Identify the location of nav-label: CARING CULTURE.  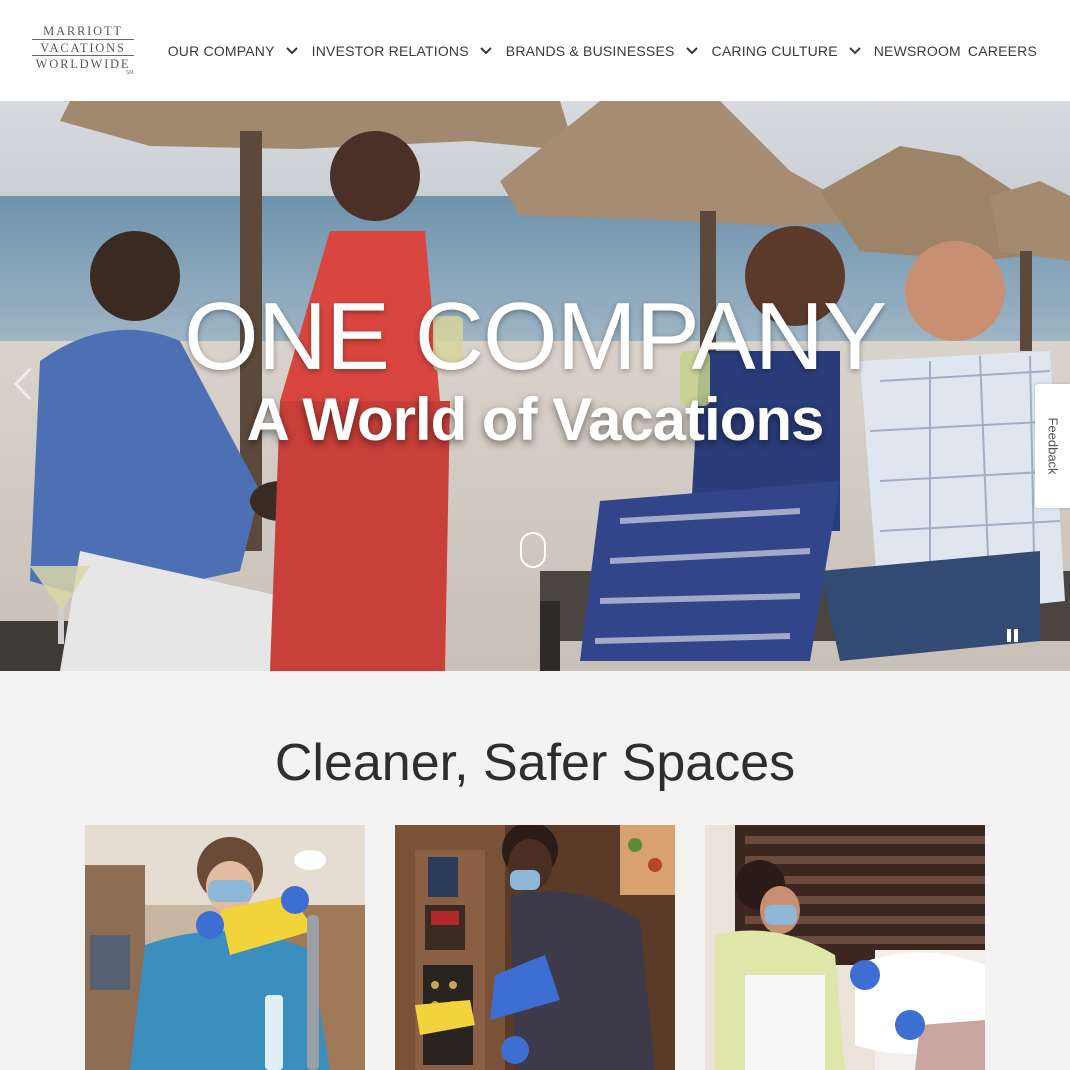
(774, 51).